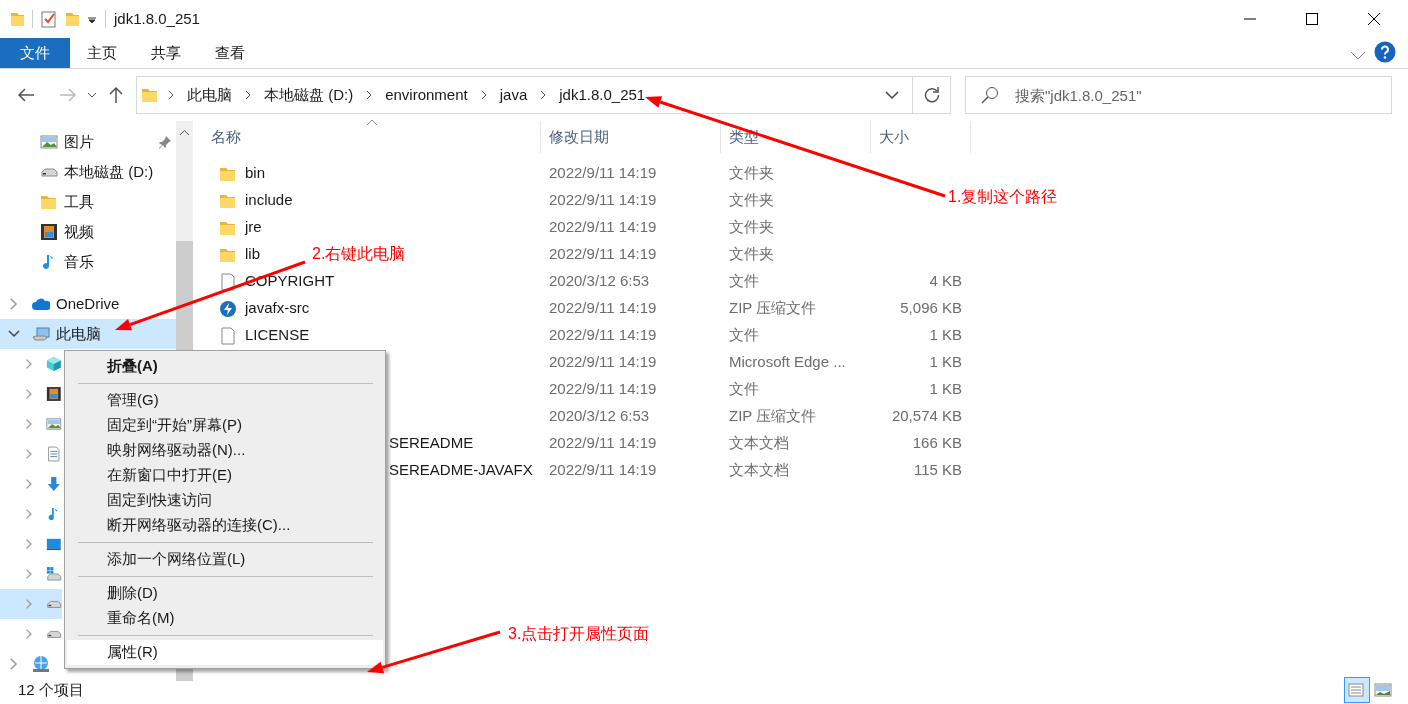  What do you see at coordinates (579, 634) in the screenshot?
I see `annotation-text: 3.点击打开属性页面` at bounding box center [579, 634].